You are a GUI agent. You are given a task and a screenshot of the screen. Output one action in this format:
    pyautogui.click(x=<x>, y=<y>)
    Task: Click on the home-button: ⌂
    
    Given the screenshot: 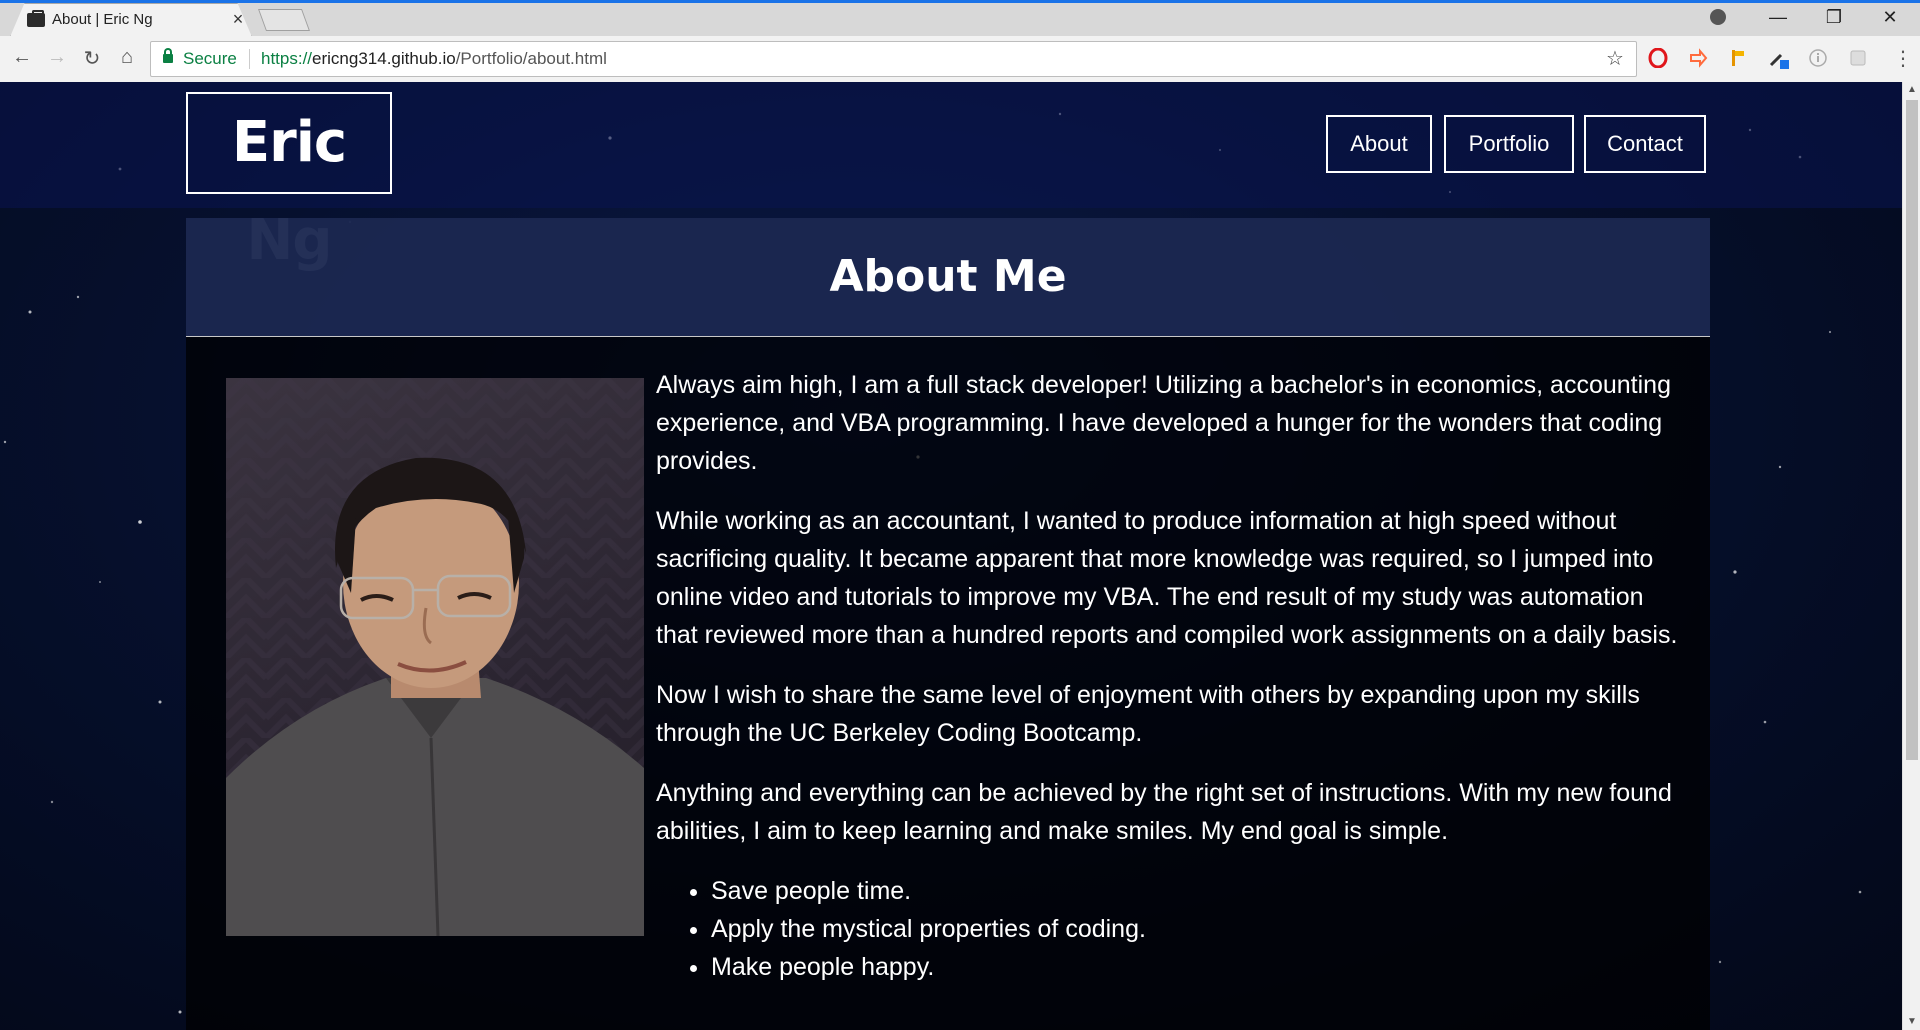 What is the action you would take?
    pyautogui.click(x=127, y=57)
    